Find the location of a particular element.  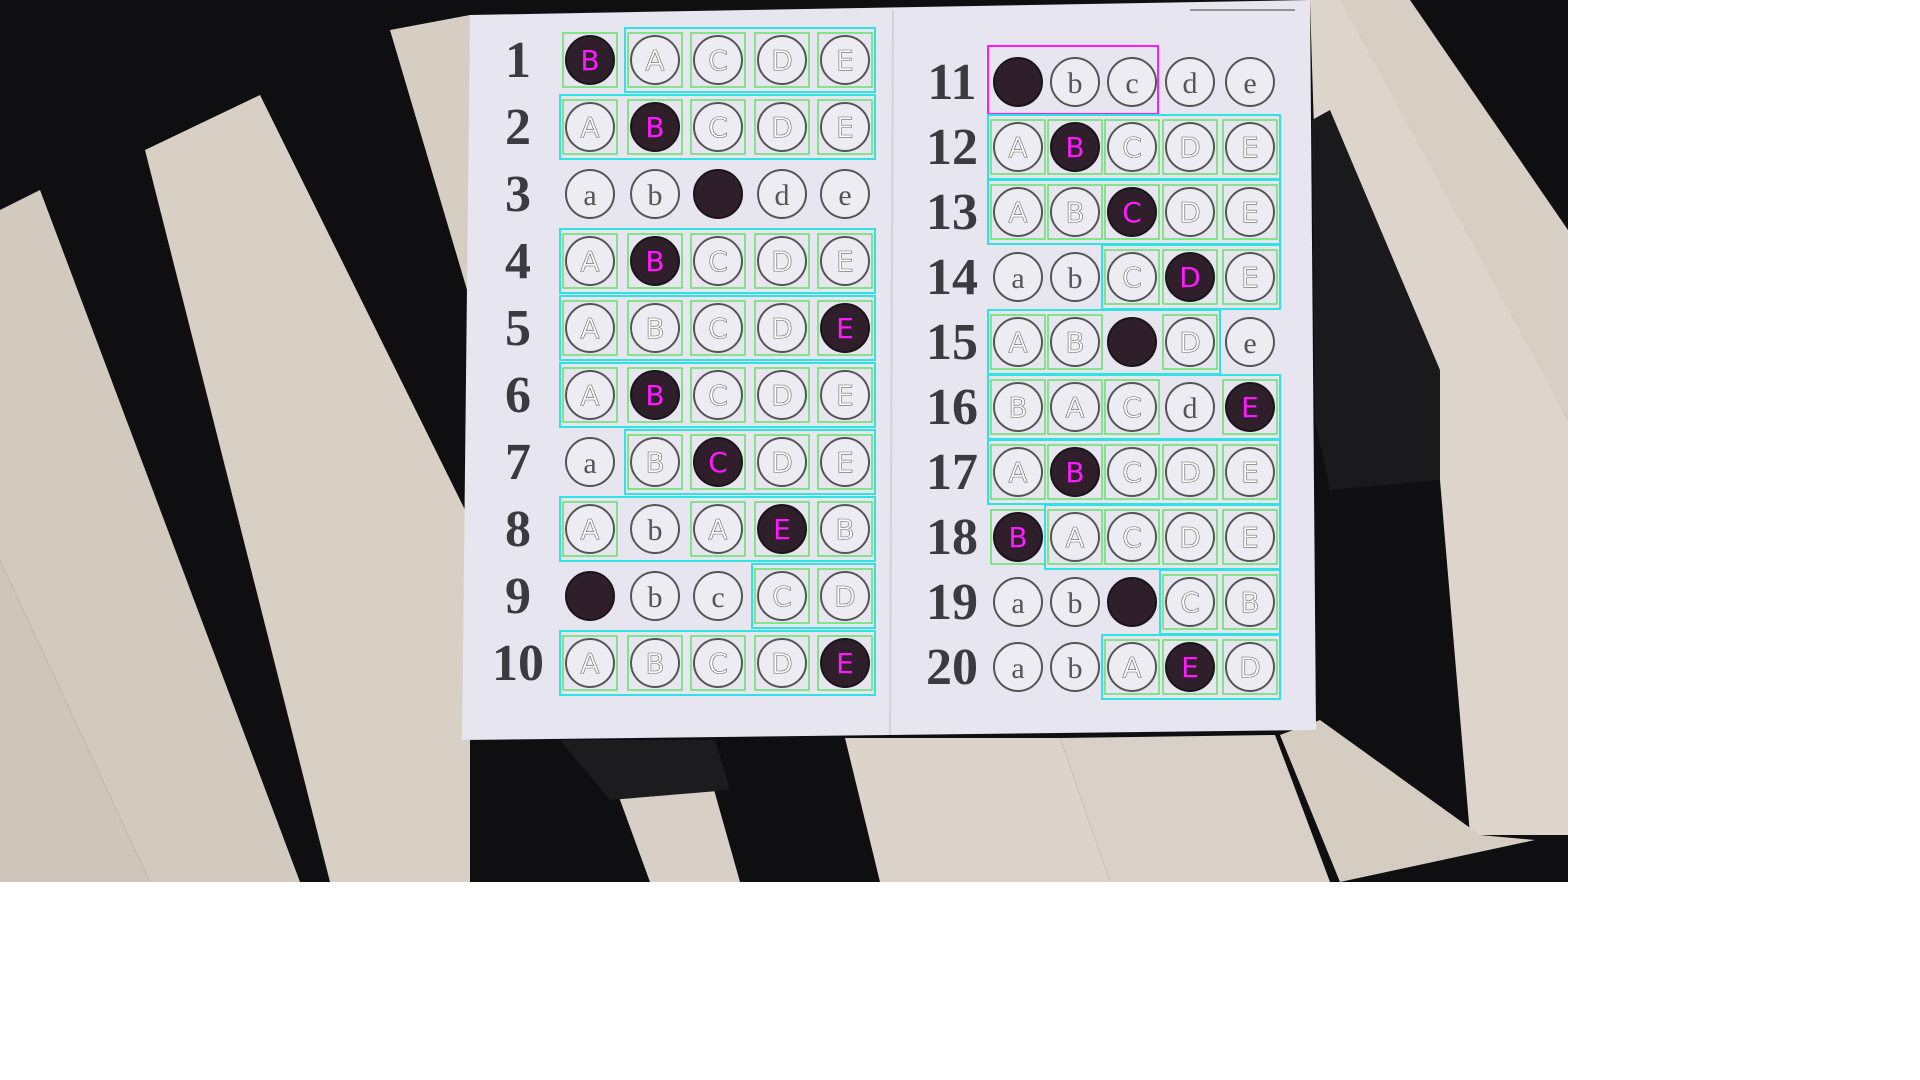

question-number: 8 is located at coordinates (518, 529).